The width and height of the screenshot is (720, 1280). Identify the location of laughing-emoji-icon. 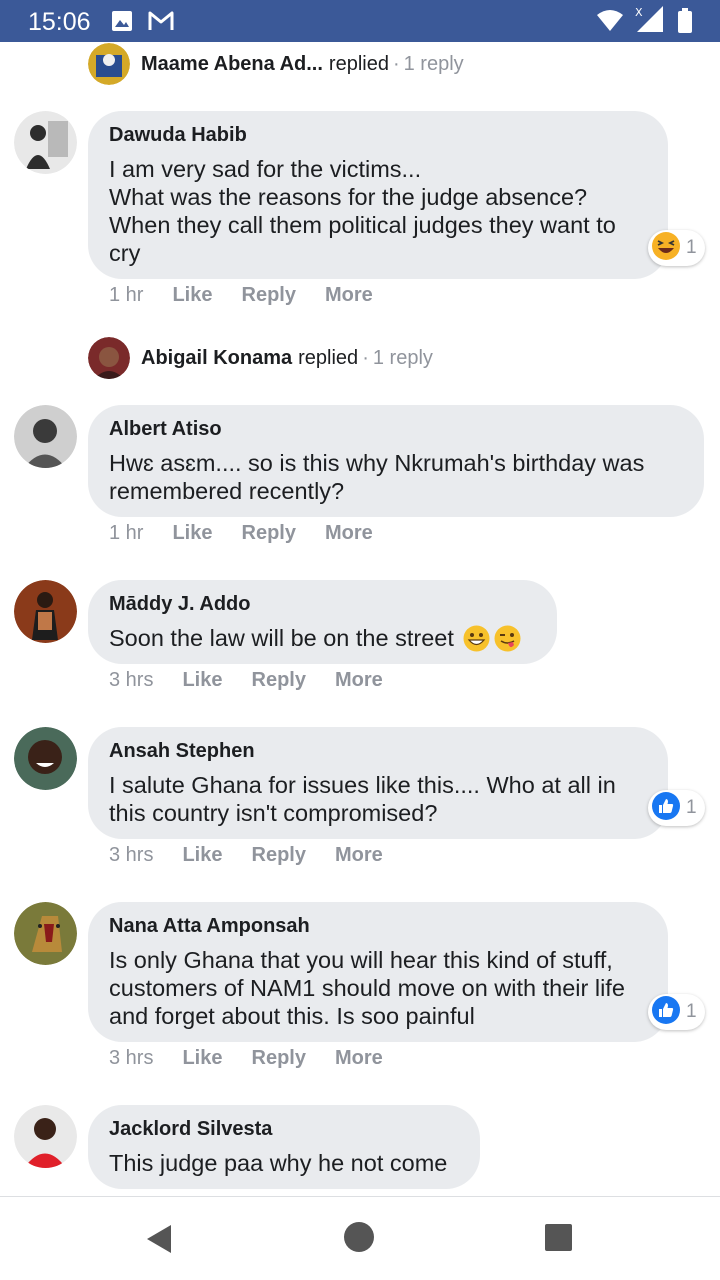
(666, 248).